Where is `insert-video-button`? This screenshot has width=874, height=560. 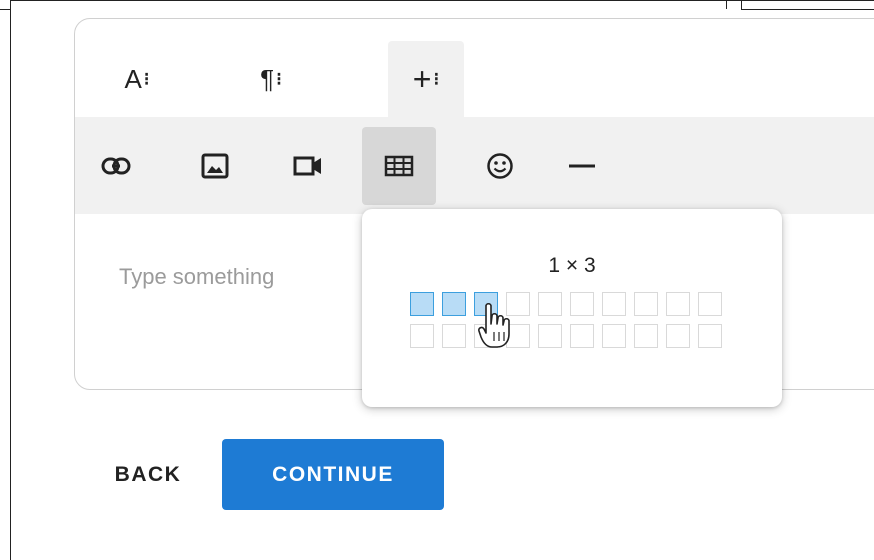 insert-video-button is located at coordinates (308, 166).